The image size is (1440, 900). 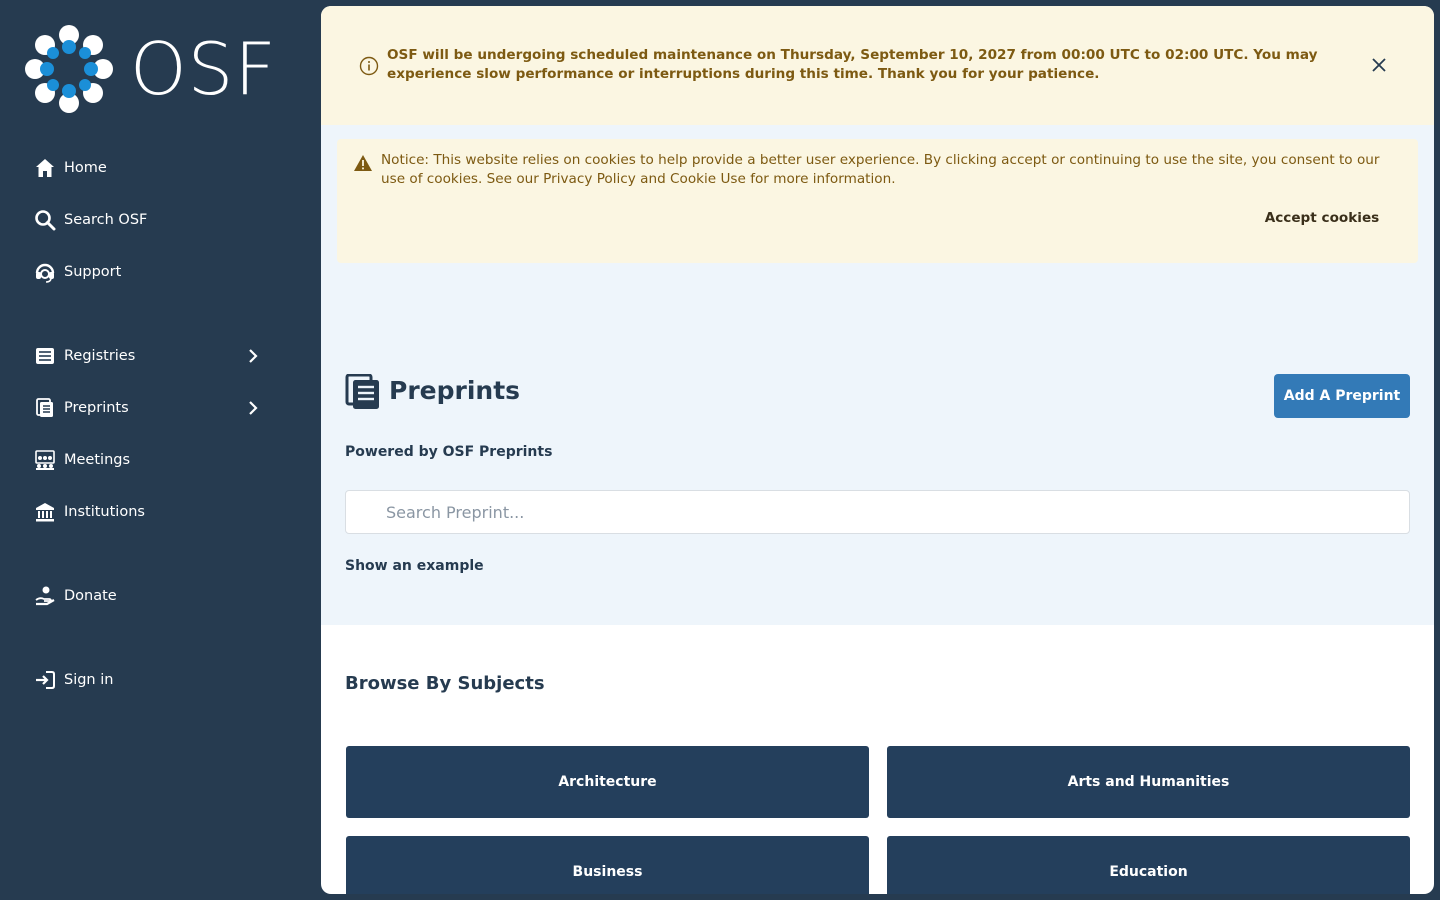 What do you see at coordinates (607, 782) in the screenshot?
I see `subject-architecture: Architecture` at bounding box center [607, 782].